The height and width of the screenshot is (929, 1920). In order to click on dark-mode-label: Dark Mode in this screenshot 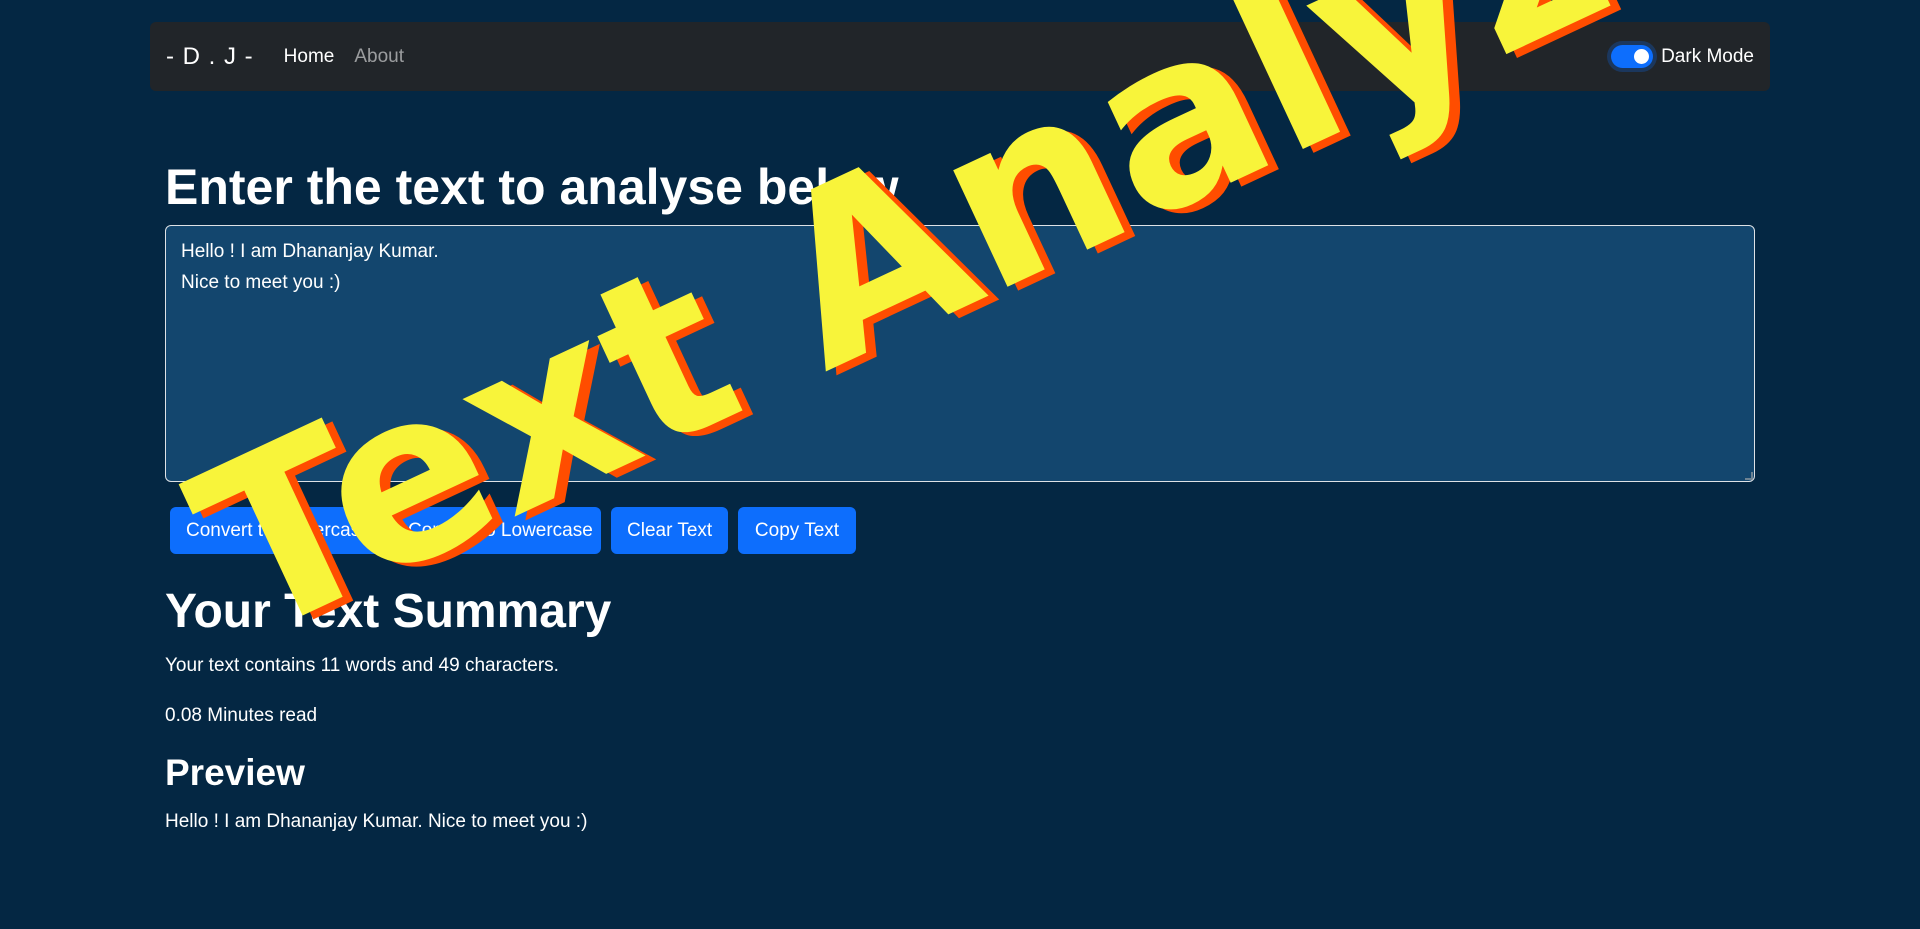, I will do `click(1707, 56)`.